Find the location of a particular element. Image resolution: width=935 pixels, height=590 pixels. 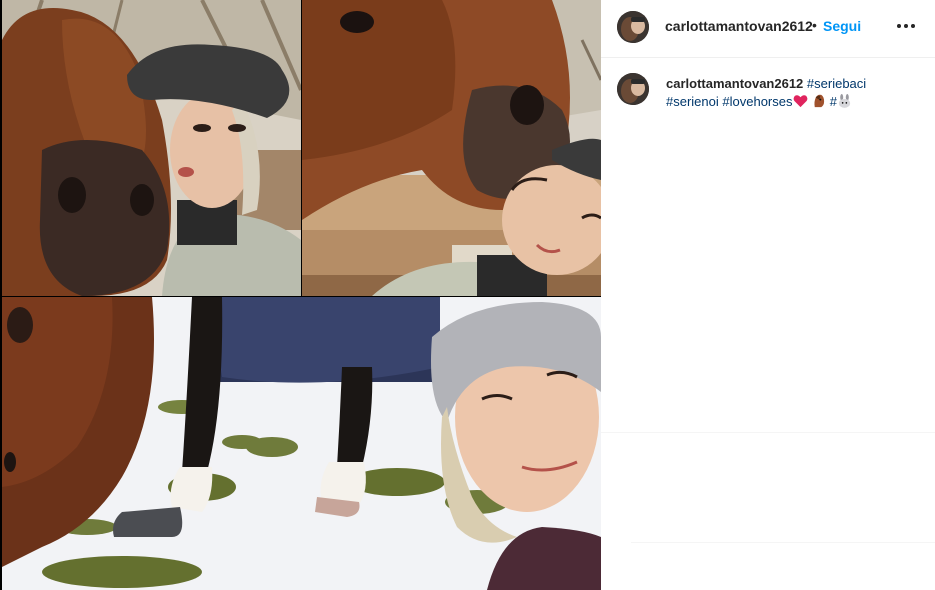

red-heart-emoji is located at coordinates (800, 101).